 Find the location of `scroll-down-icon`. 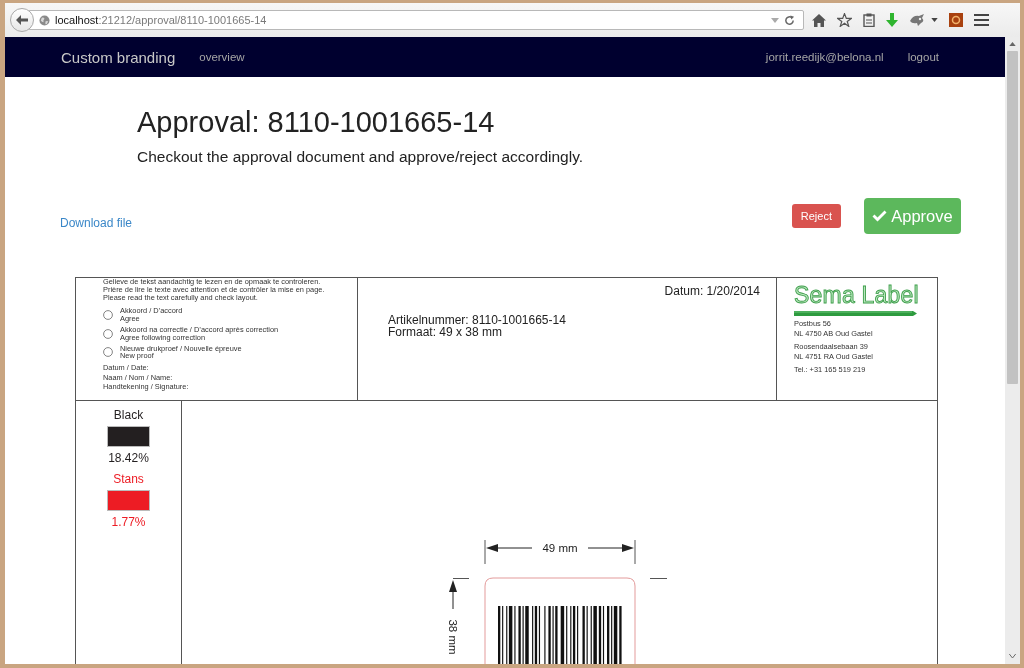

scroll-down-icon is located at coordinates (1012, 656).